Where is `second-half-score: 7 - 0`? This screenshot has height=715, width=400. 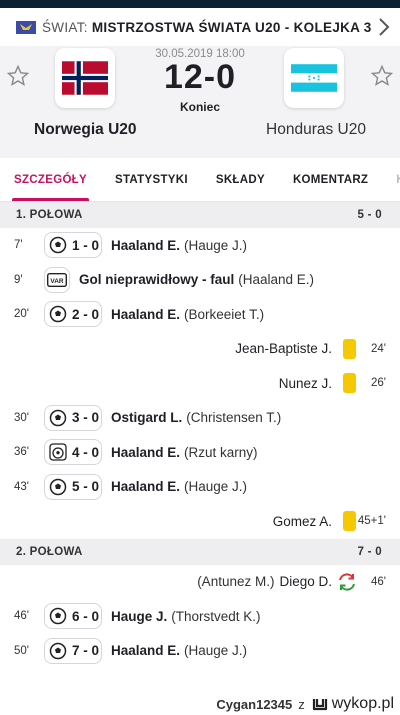 second-half-score: 7 - 0 is located at coordinates (369, 551).